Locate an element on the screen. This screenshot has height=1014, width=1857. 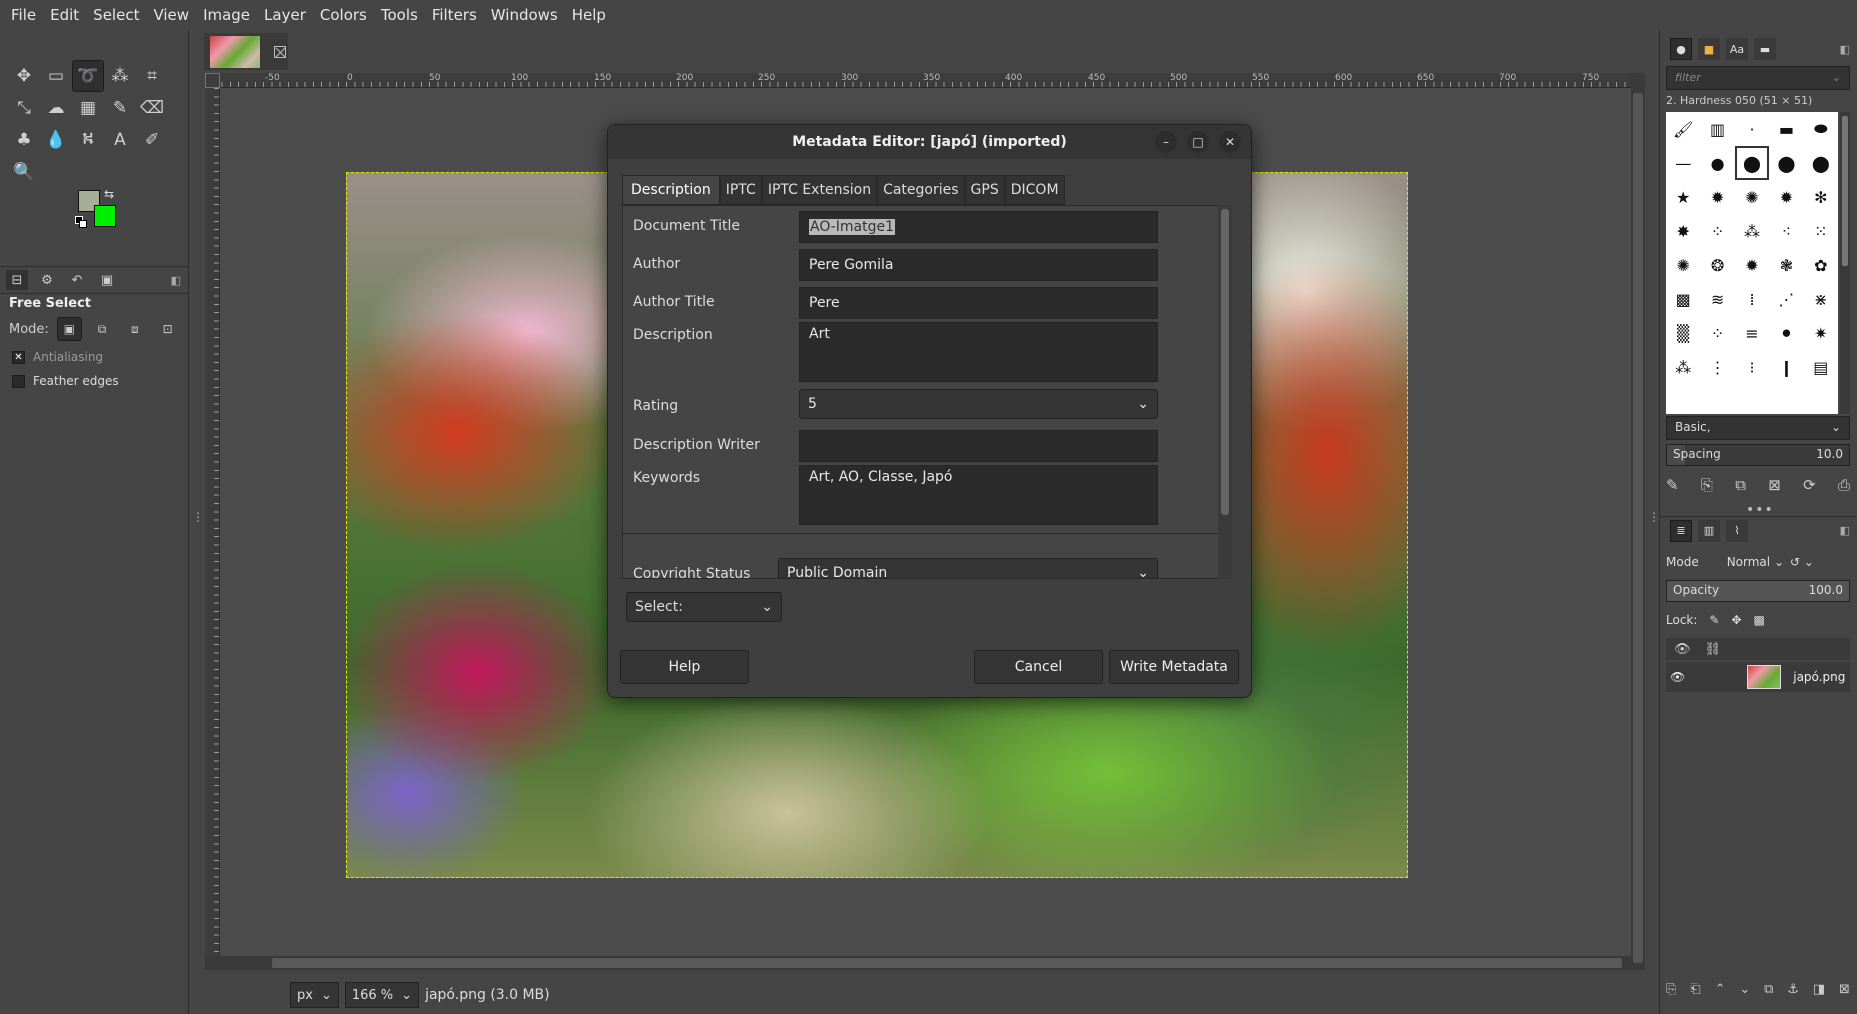
paintbrush-tool-icon: ✎ is located at coordinates (120, 108).